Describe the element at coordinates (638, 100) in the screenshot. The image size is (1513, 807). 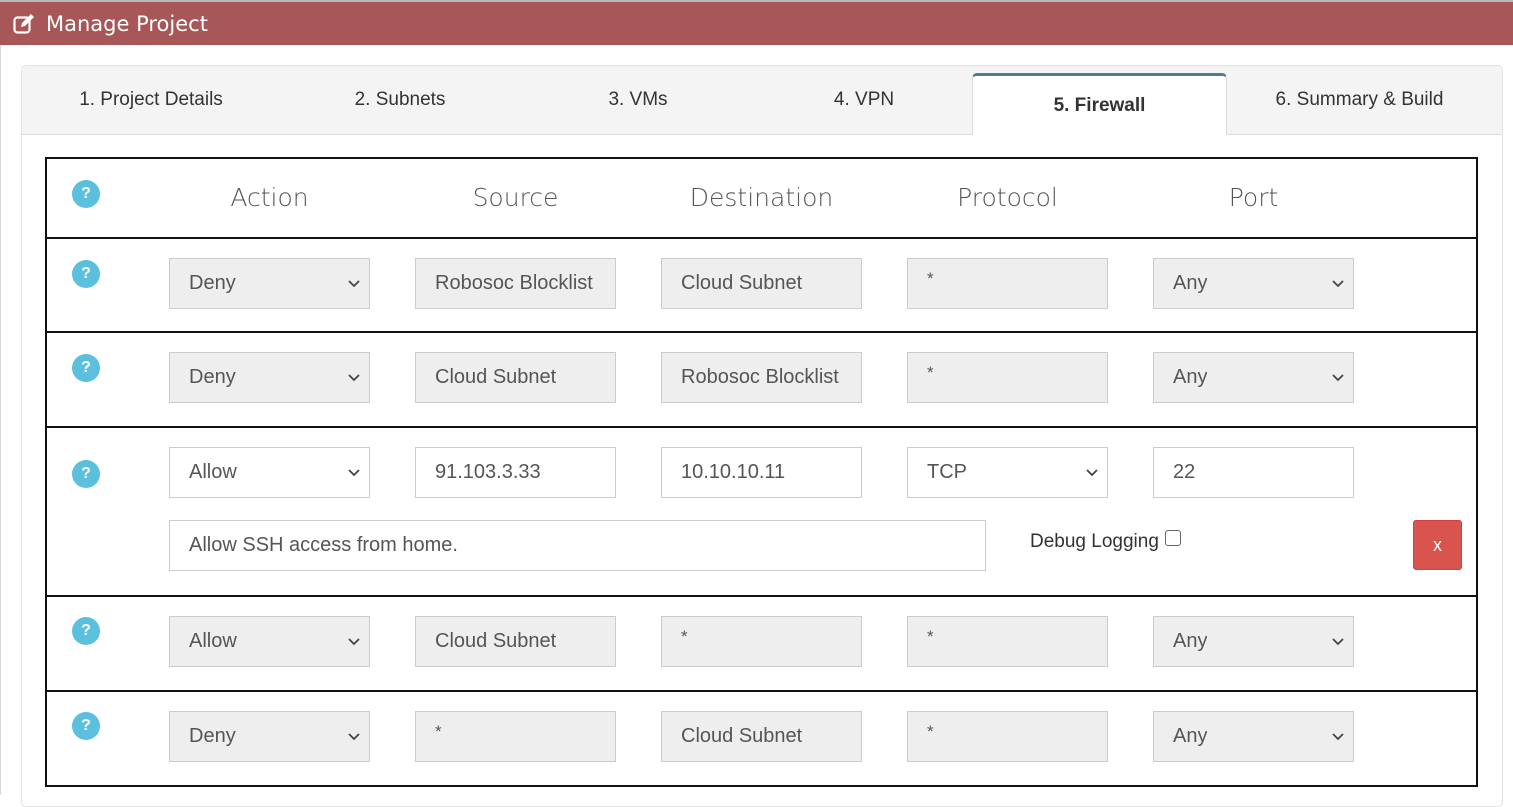
I see `tab-vms: 3. VMs` at that location.